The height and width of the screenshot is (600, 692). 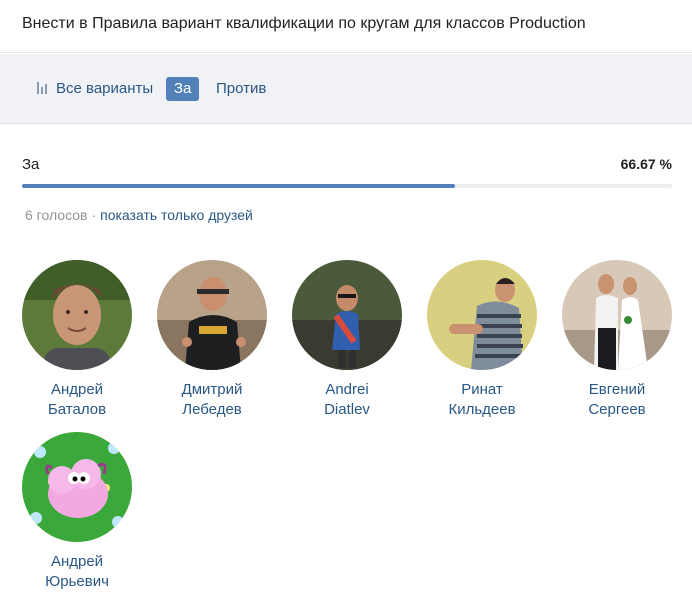 I want to click on voter-item: Andrei Diatlev, so click(x=347, y=340).